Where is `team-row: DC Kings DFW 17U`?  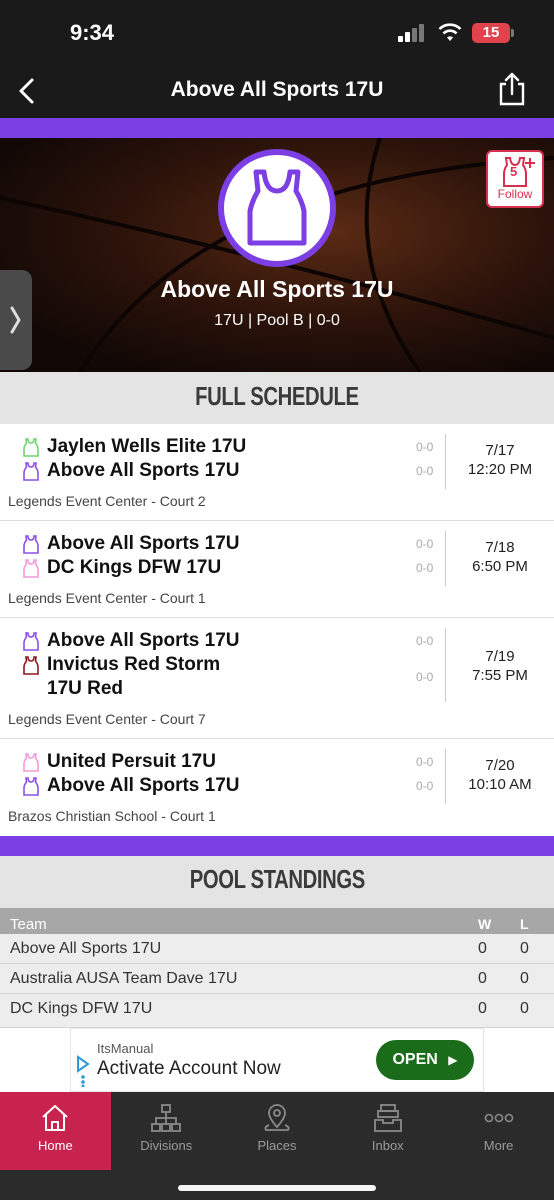
team-row: DC Kings DFW 17U is located at coordinates (222, 568).